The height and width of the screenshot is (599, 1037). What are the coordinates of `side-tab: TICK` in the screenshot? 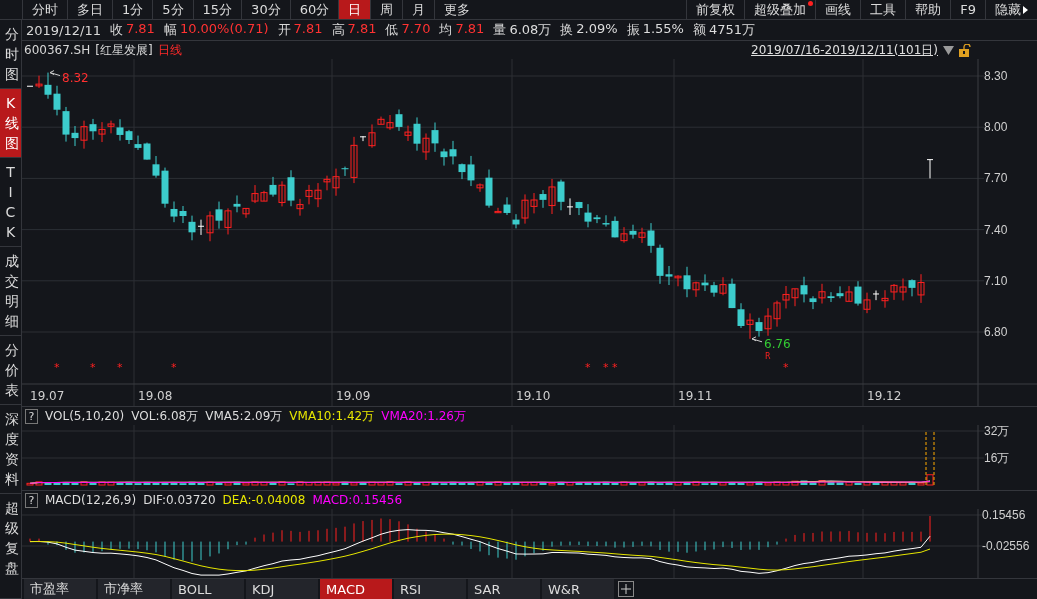 It's located at (10, 202).